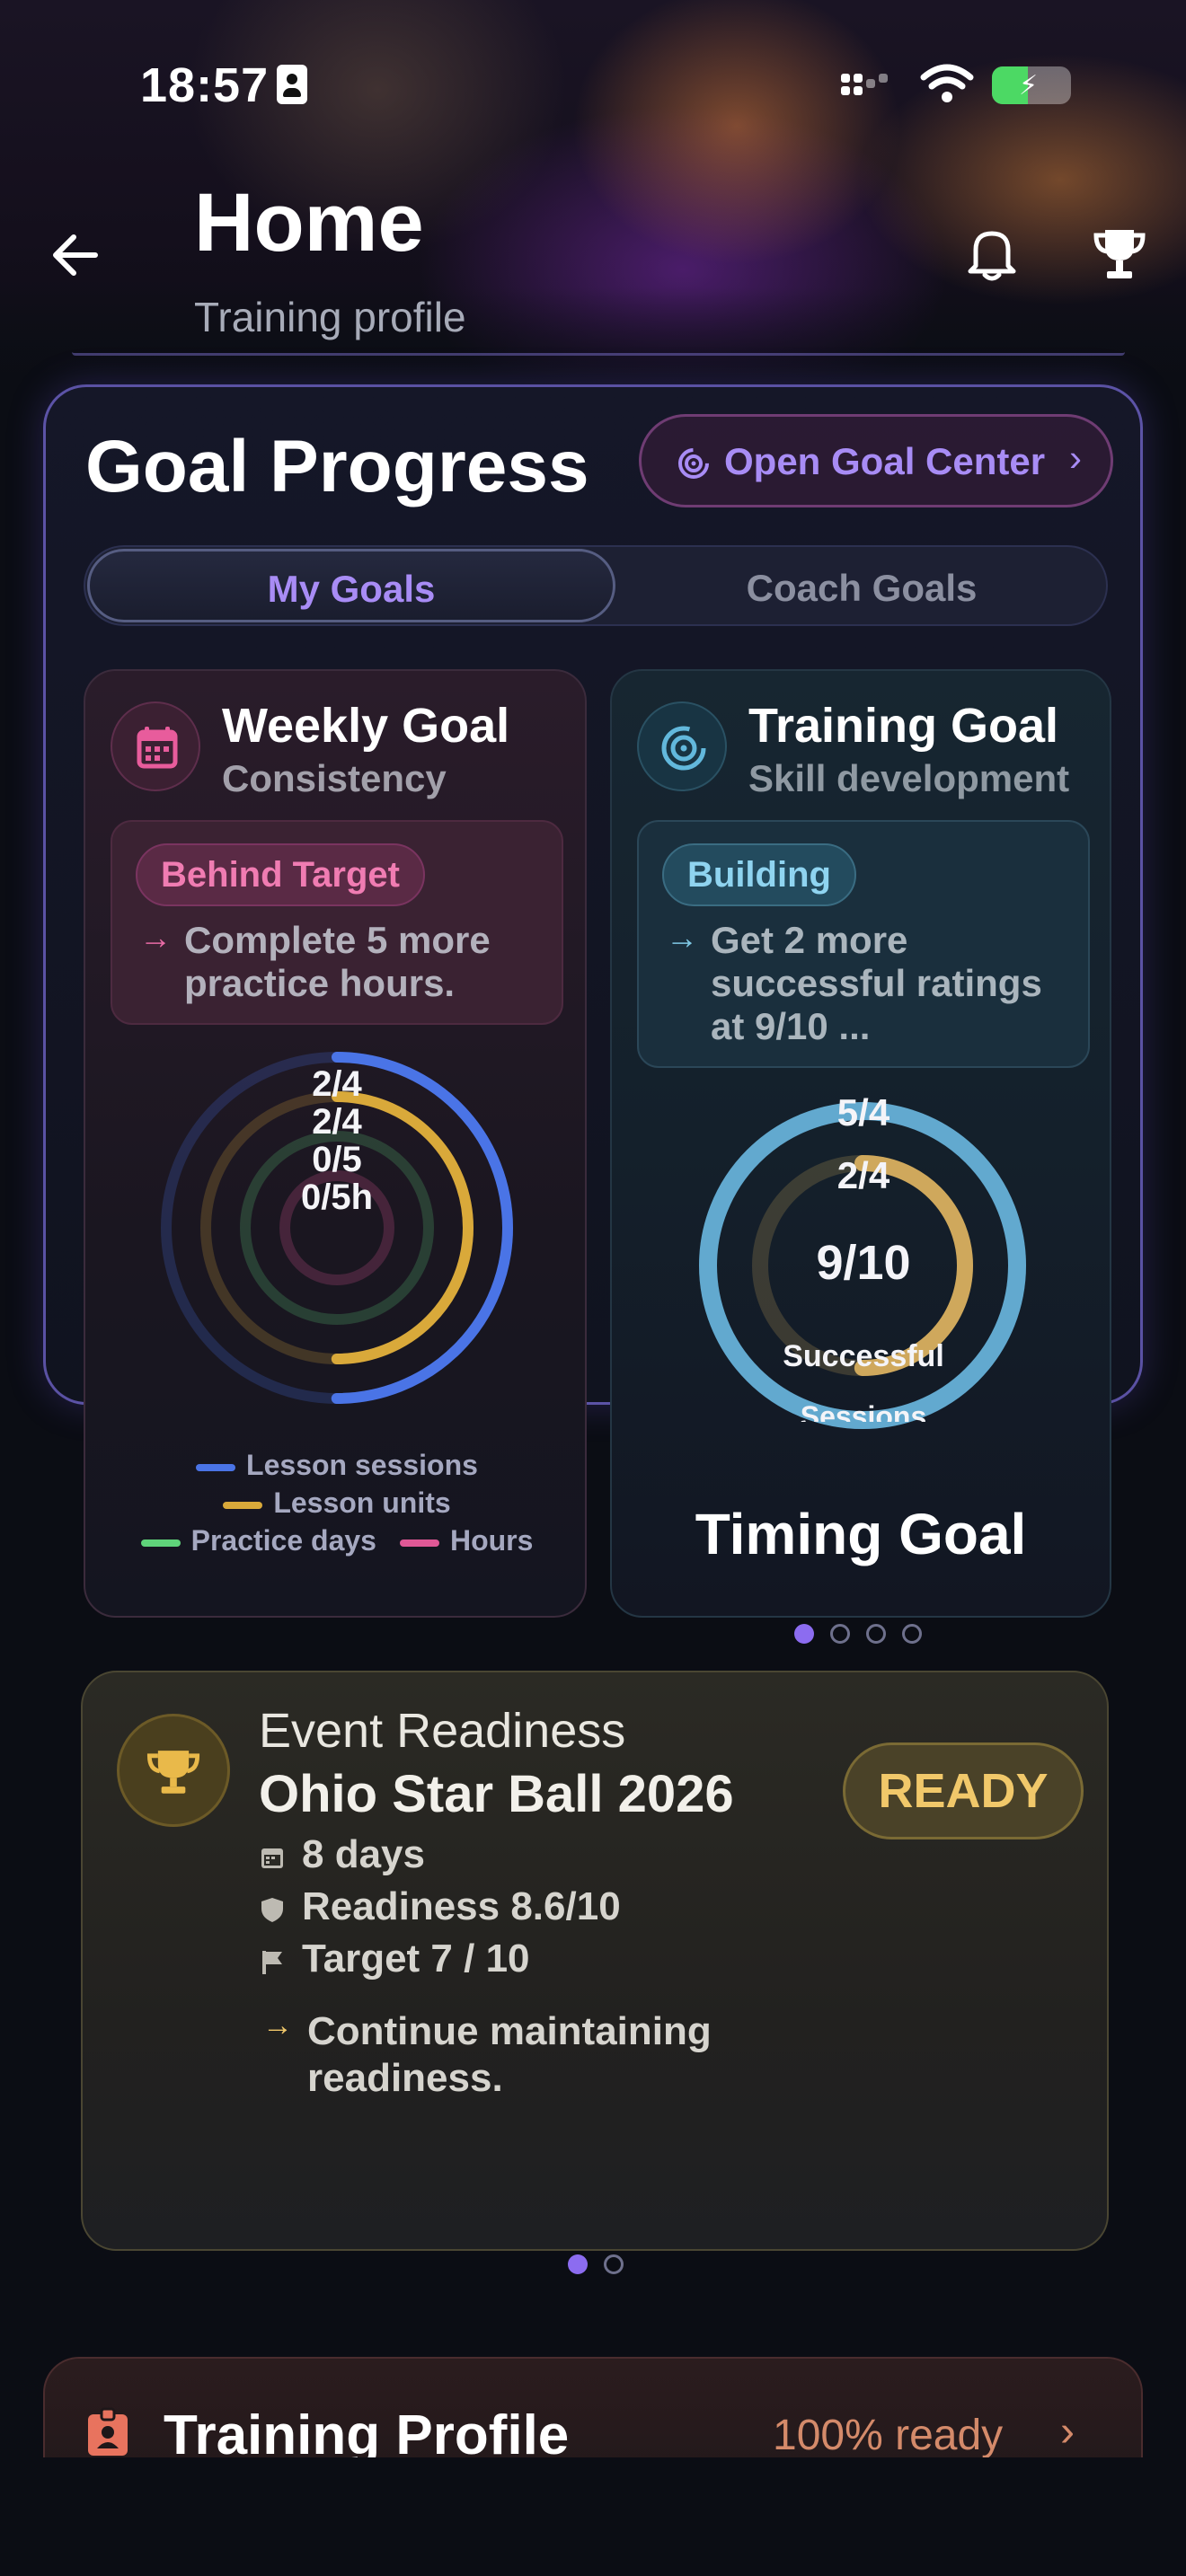  Describe the element at coordinates (888, 2435) in the screenshot. I see `training-profile-status: 100% ready` at that location.